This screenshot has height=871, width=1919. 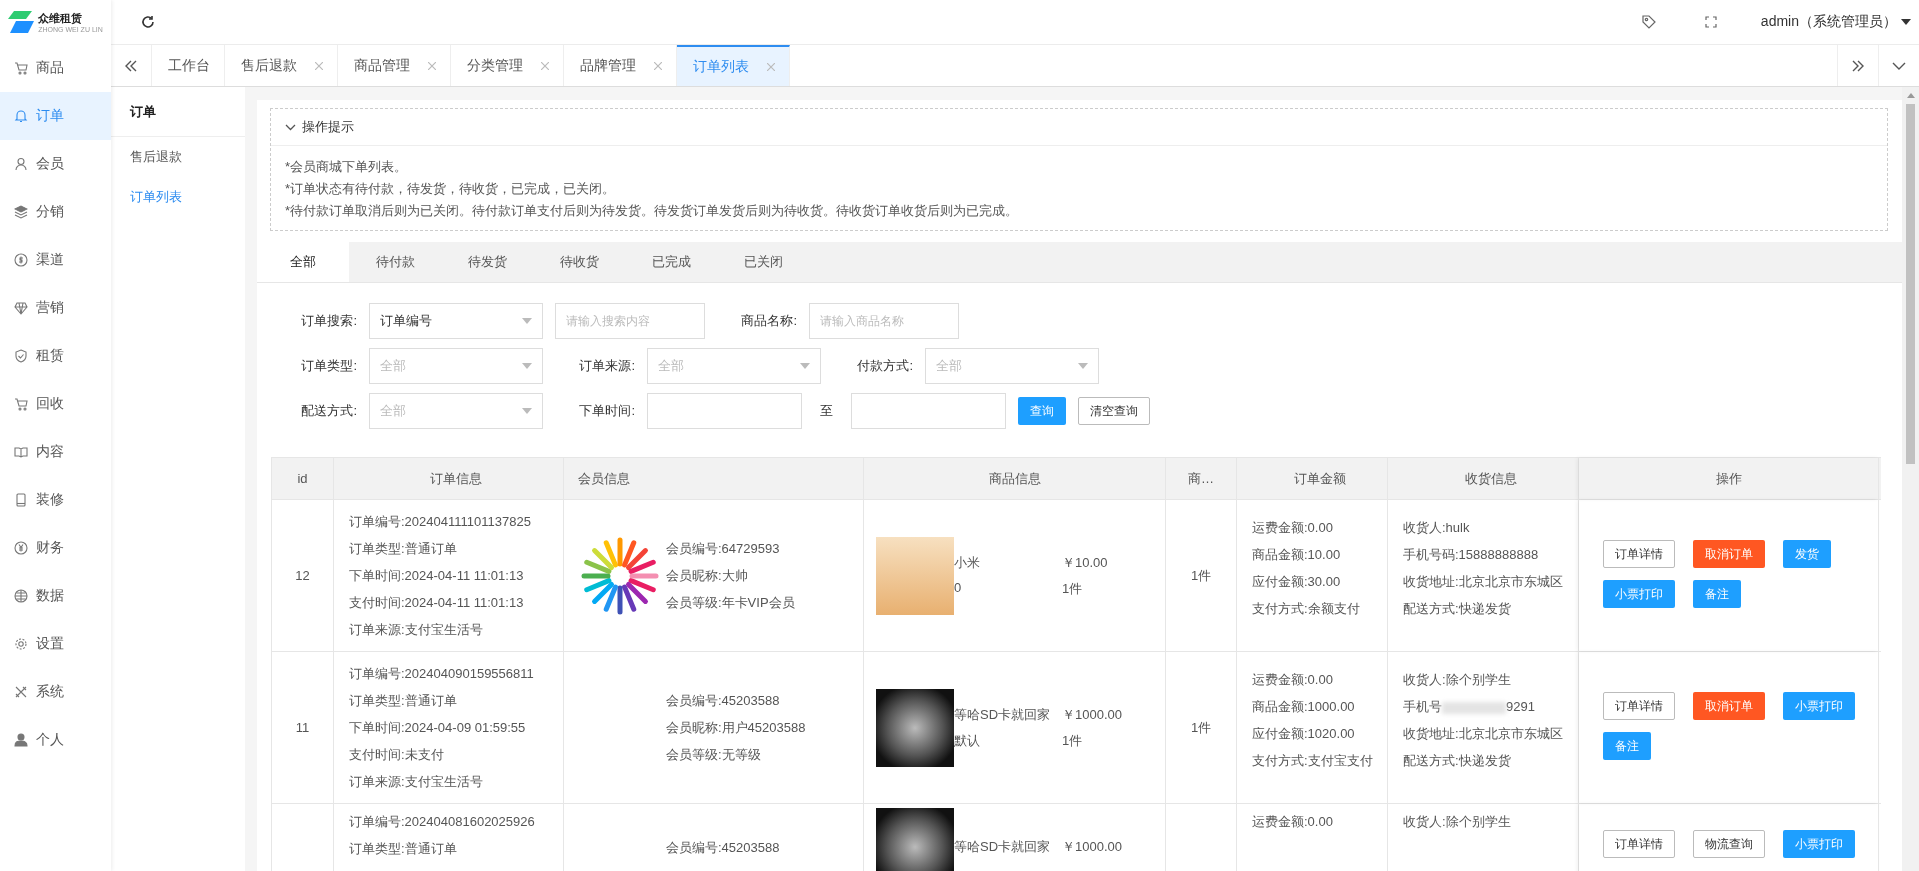 What do you see at coordinates (1828, 22) in the screenshot?
I see `user-menu: admin（系统管理员）` at bounding box center [1828, 22].